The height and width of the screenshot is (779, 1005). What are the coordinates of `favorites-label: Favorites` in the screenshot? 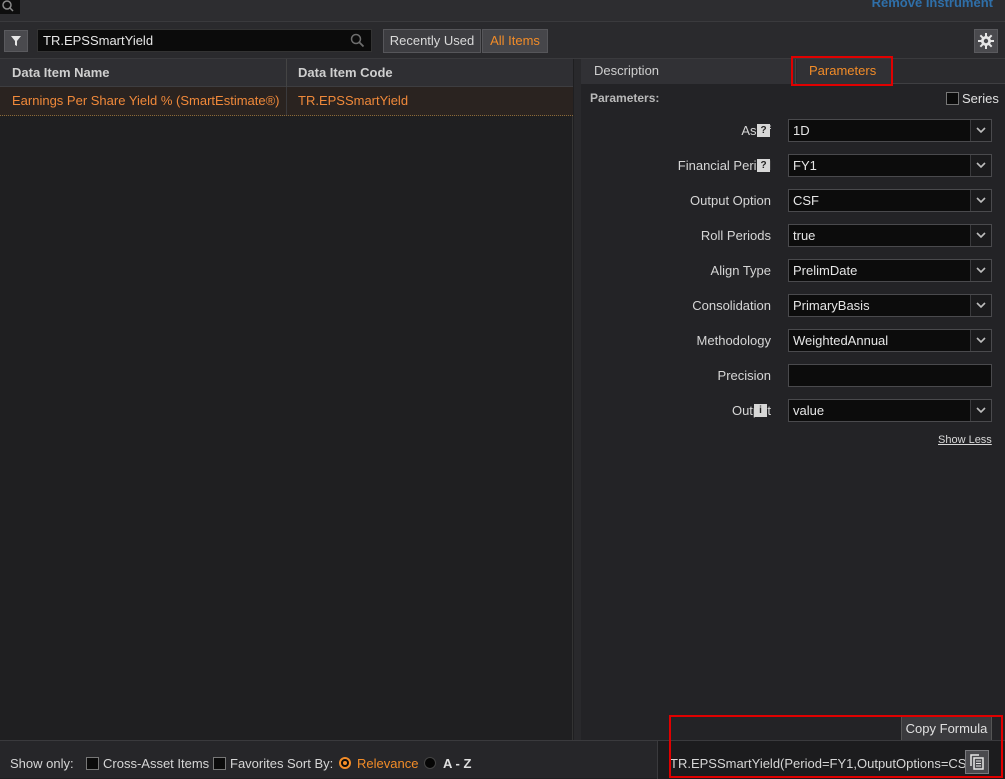 It's located at (256, 763).